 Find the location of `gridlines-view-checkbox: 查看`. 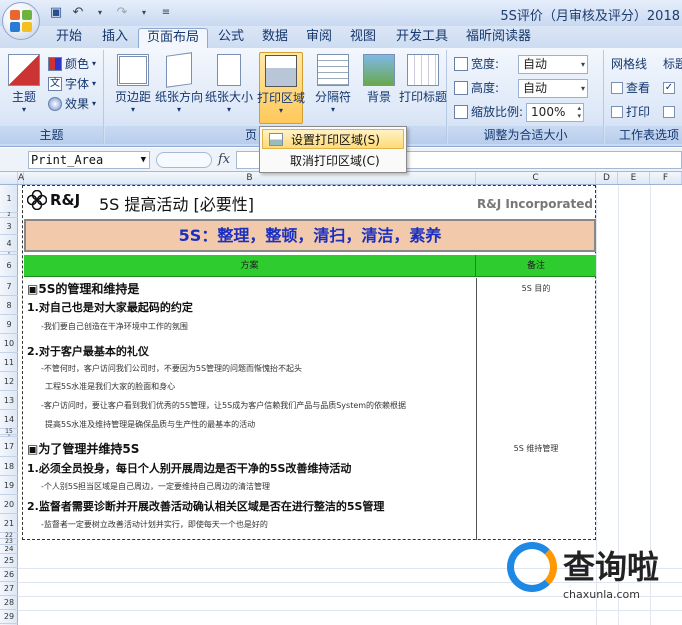

gridlines-view-checkbox: 查看 is located at coordinates (630, 88).